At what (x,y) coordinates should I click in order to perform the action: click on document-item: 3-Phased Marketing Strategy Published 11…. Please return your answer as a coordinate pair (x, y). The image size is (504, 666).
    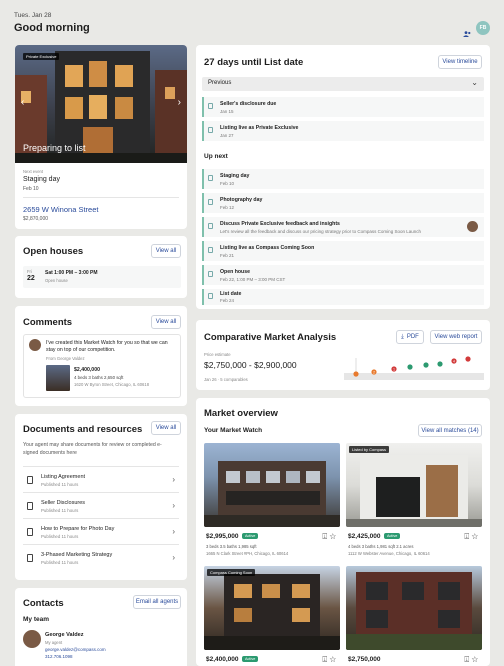
    Looking at the image, I should click on (101, 557).